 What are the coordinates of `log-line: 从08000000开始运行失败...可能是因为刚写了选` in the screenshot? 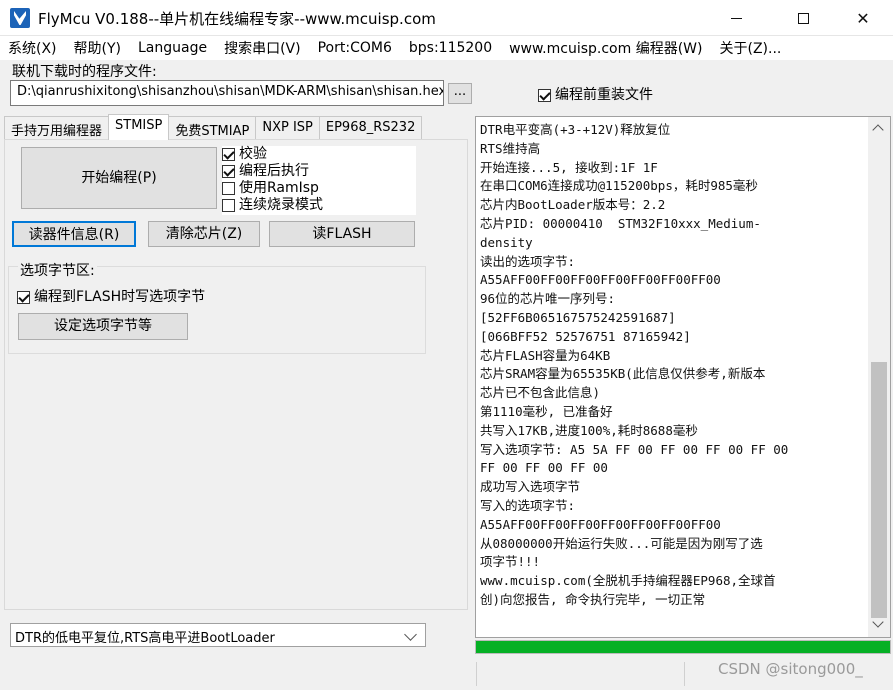 It's located at (621, 543).